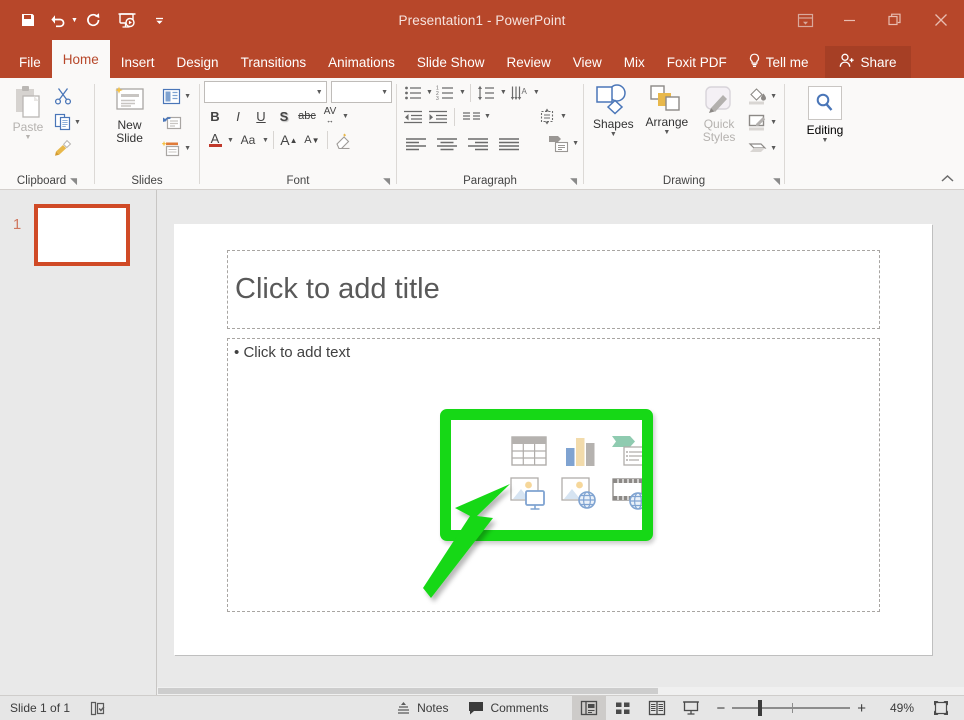 Image resolution: width=964 pixels, height=720 pixels. Describe the element at coordinates (129, 113) in the screenshot. I see `new-slide-button: New Slide` at that location.